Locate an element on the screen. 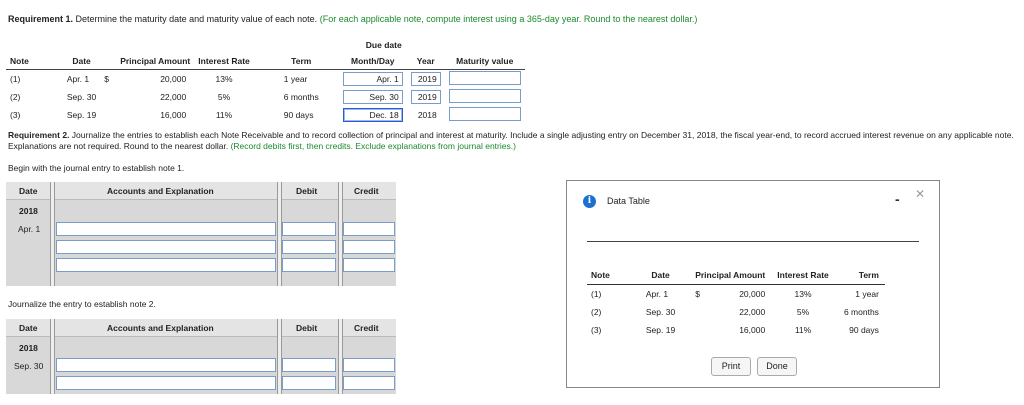  monthday-input: Sep. 30 is located at coordinates (372, 97).